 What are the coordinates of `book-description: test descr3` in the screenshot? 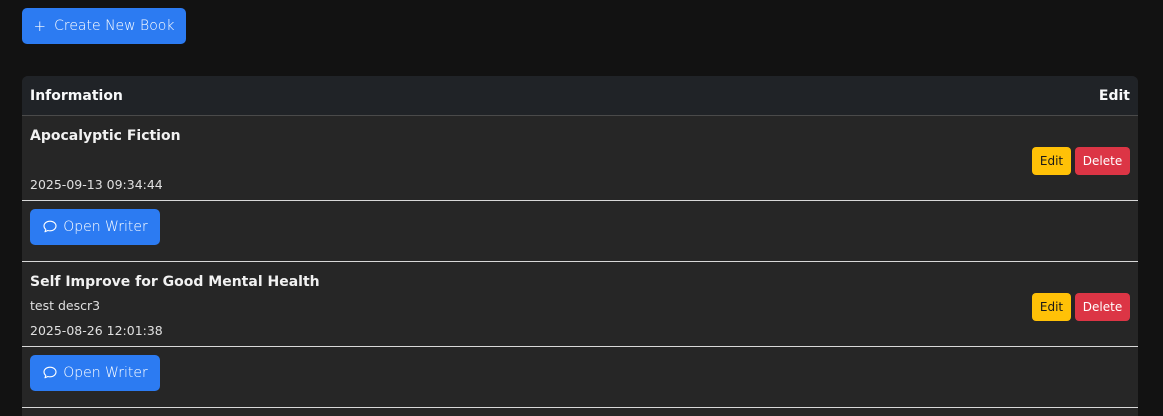 It's located at (65, 305).